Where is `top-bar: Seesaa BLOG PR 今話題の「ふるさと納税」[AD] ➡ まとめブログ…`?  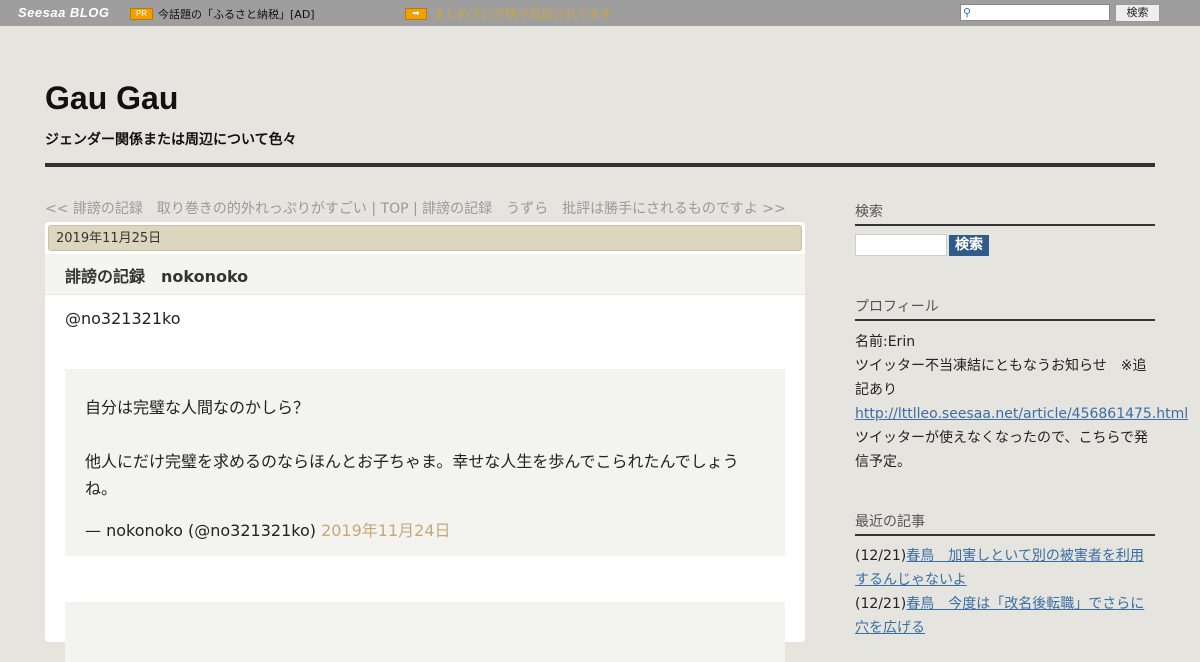 top-bar: Seesaa BLOG PR 今話題の「ふるさと納税」[AD] ➡ まとめブログ… is located at coordinates (600, 13).